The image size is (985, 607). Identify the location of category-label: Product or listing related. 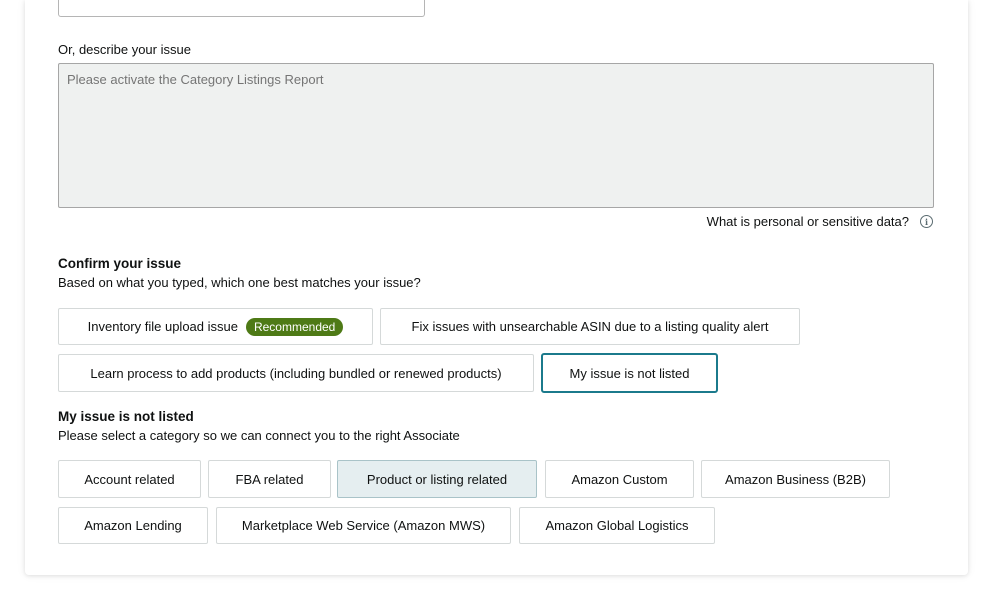
(437, 479).